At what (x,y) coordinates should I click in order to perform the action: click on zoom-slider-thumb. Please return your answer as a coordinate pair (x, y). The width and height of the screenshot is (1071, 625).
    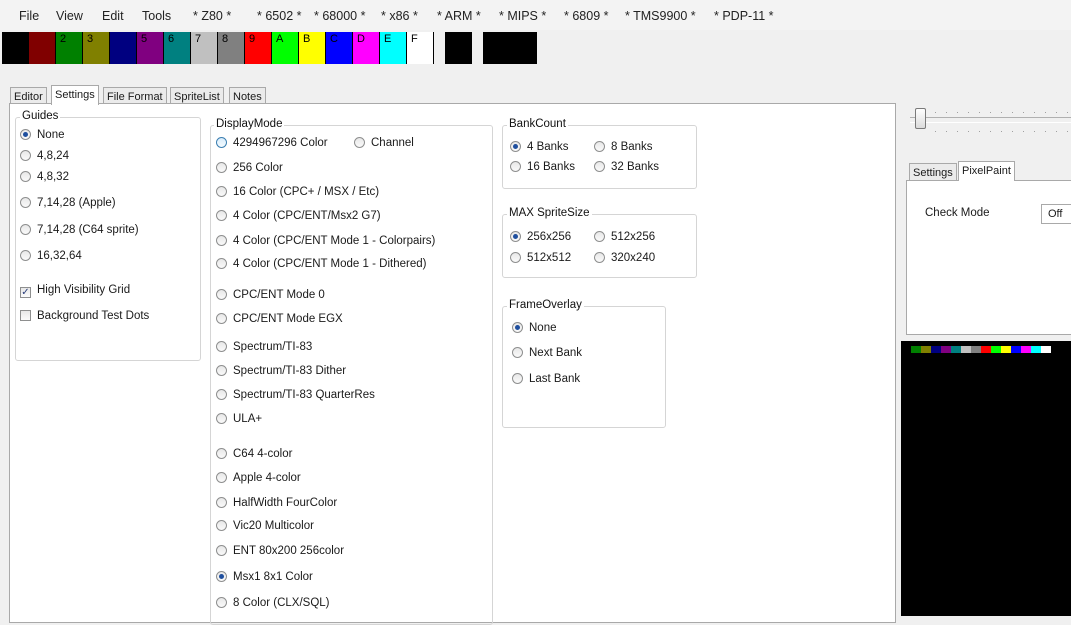
    Looking at the image, I should click on (920, 118).